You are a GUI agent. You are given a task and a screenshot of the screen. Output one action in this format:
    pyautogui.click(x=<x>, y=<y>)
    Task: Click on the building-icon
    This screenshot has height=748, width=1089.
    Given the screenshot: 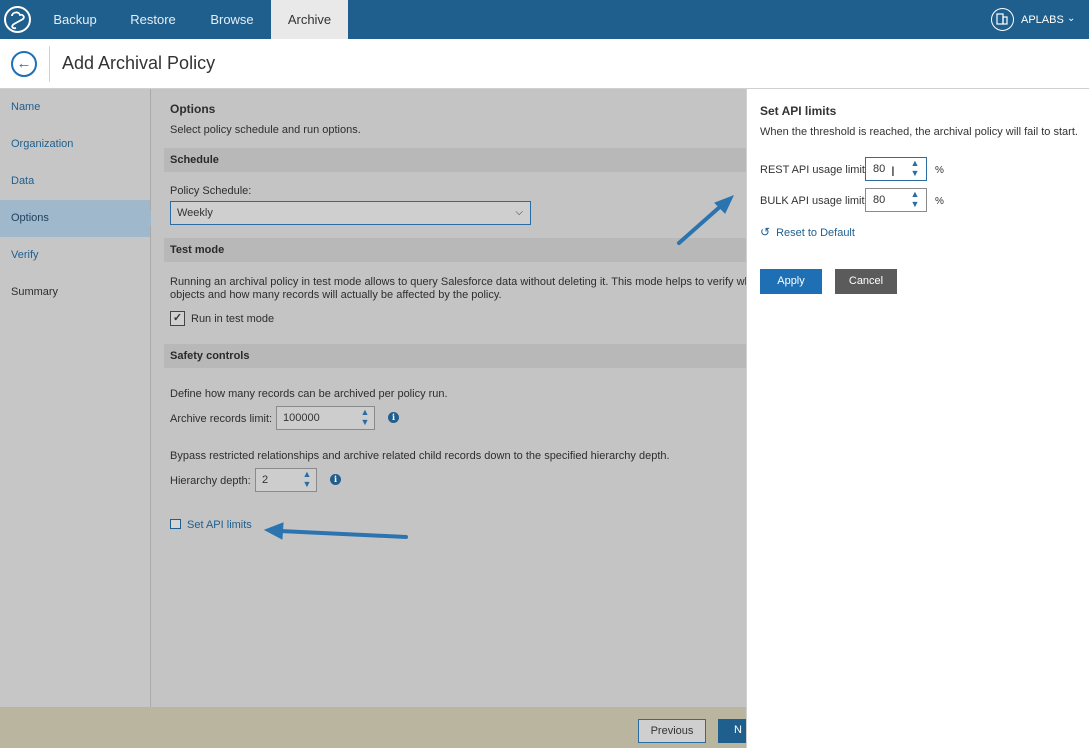 What is the action you would take?
    pyautogui.click(x=1002, y=19)
    